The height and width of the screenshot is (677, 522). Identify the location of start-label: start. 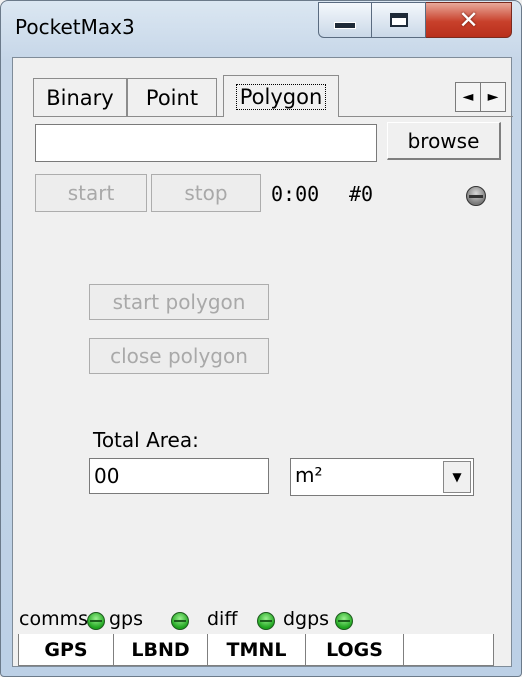
(91, 193).